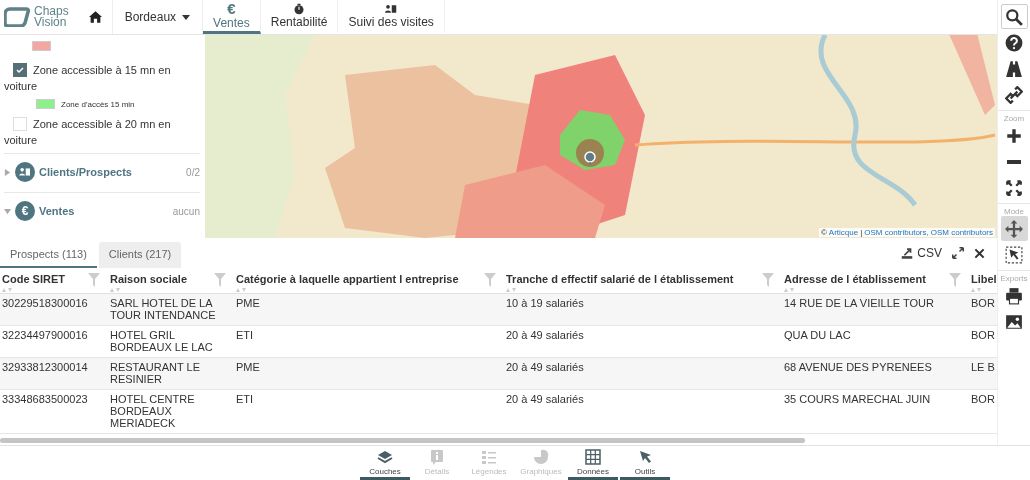 Image resolution: width=1030 pixels, height=480 pixels. I want to click on city-dropdown: Bordeaux, so click(157, 17).